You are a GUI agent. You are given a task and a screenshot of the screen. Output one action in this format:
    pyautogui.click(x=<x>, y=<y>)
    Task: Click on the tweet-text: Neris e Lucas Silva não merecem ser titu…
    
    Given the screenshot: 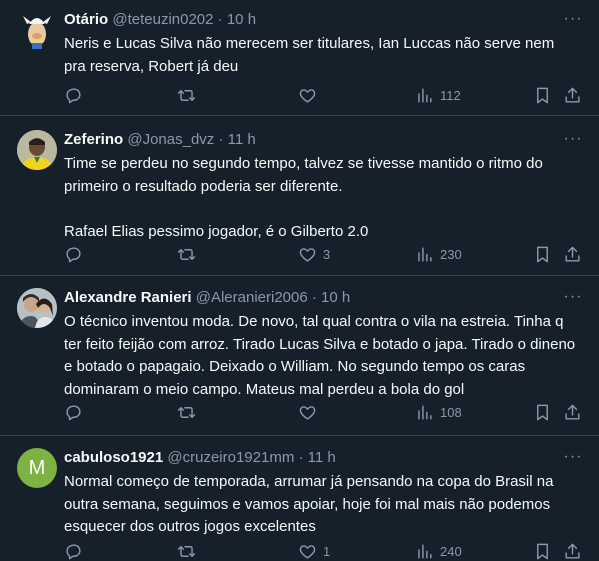 What is the action you would take?
    pyautogui.click(x=311, y=55)
    